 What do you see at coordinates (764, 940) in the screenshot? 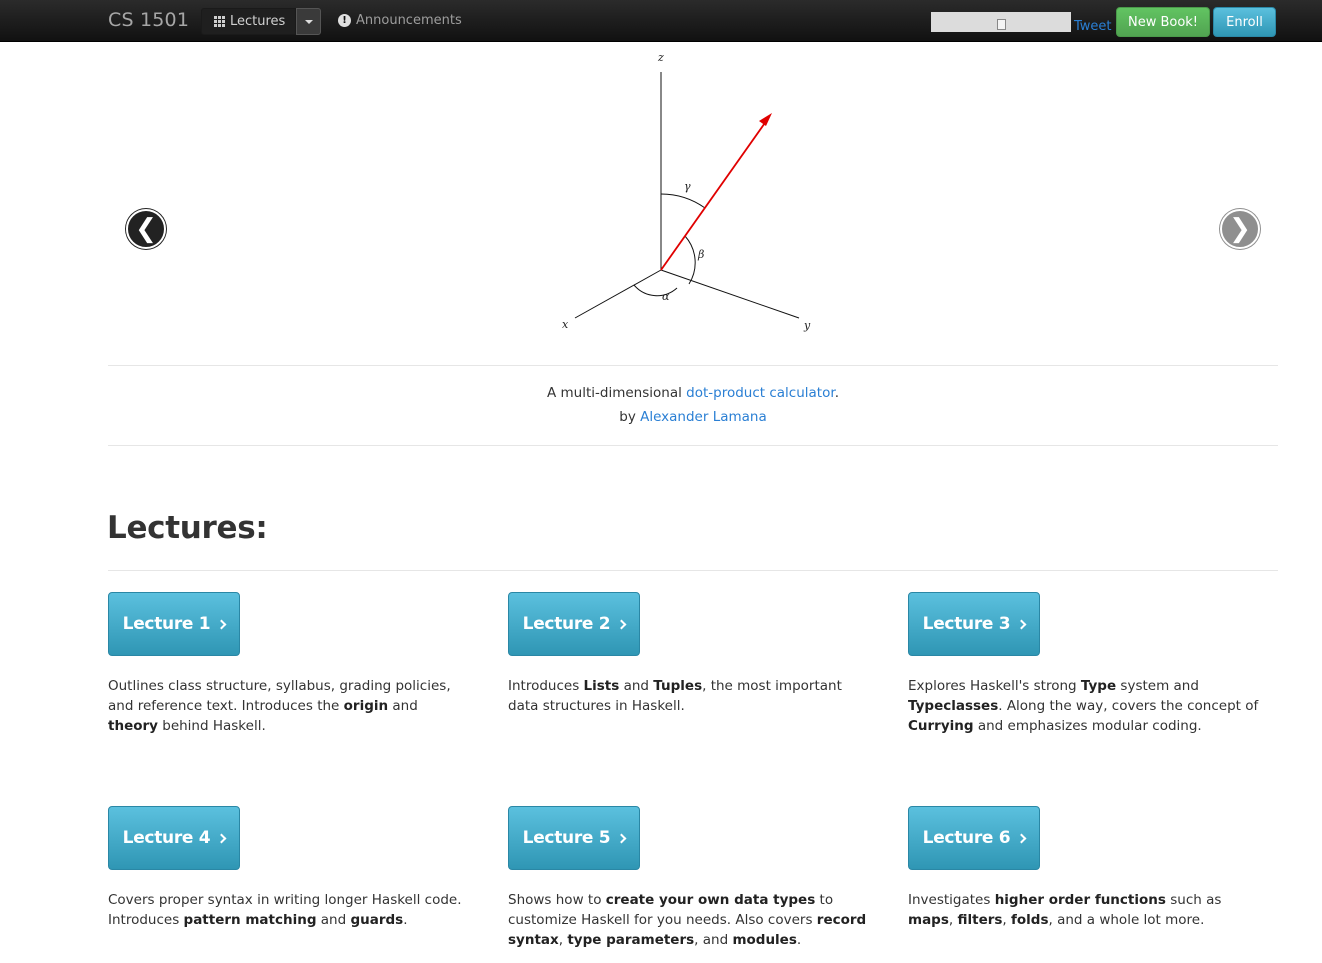
I see `keyword: modules` at bounding box center [764, 940].